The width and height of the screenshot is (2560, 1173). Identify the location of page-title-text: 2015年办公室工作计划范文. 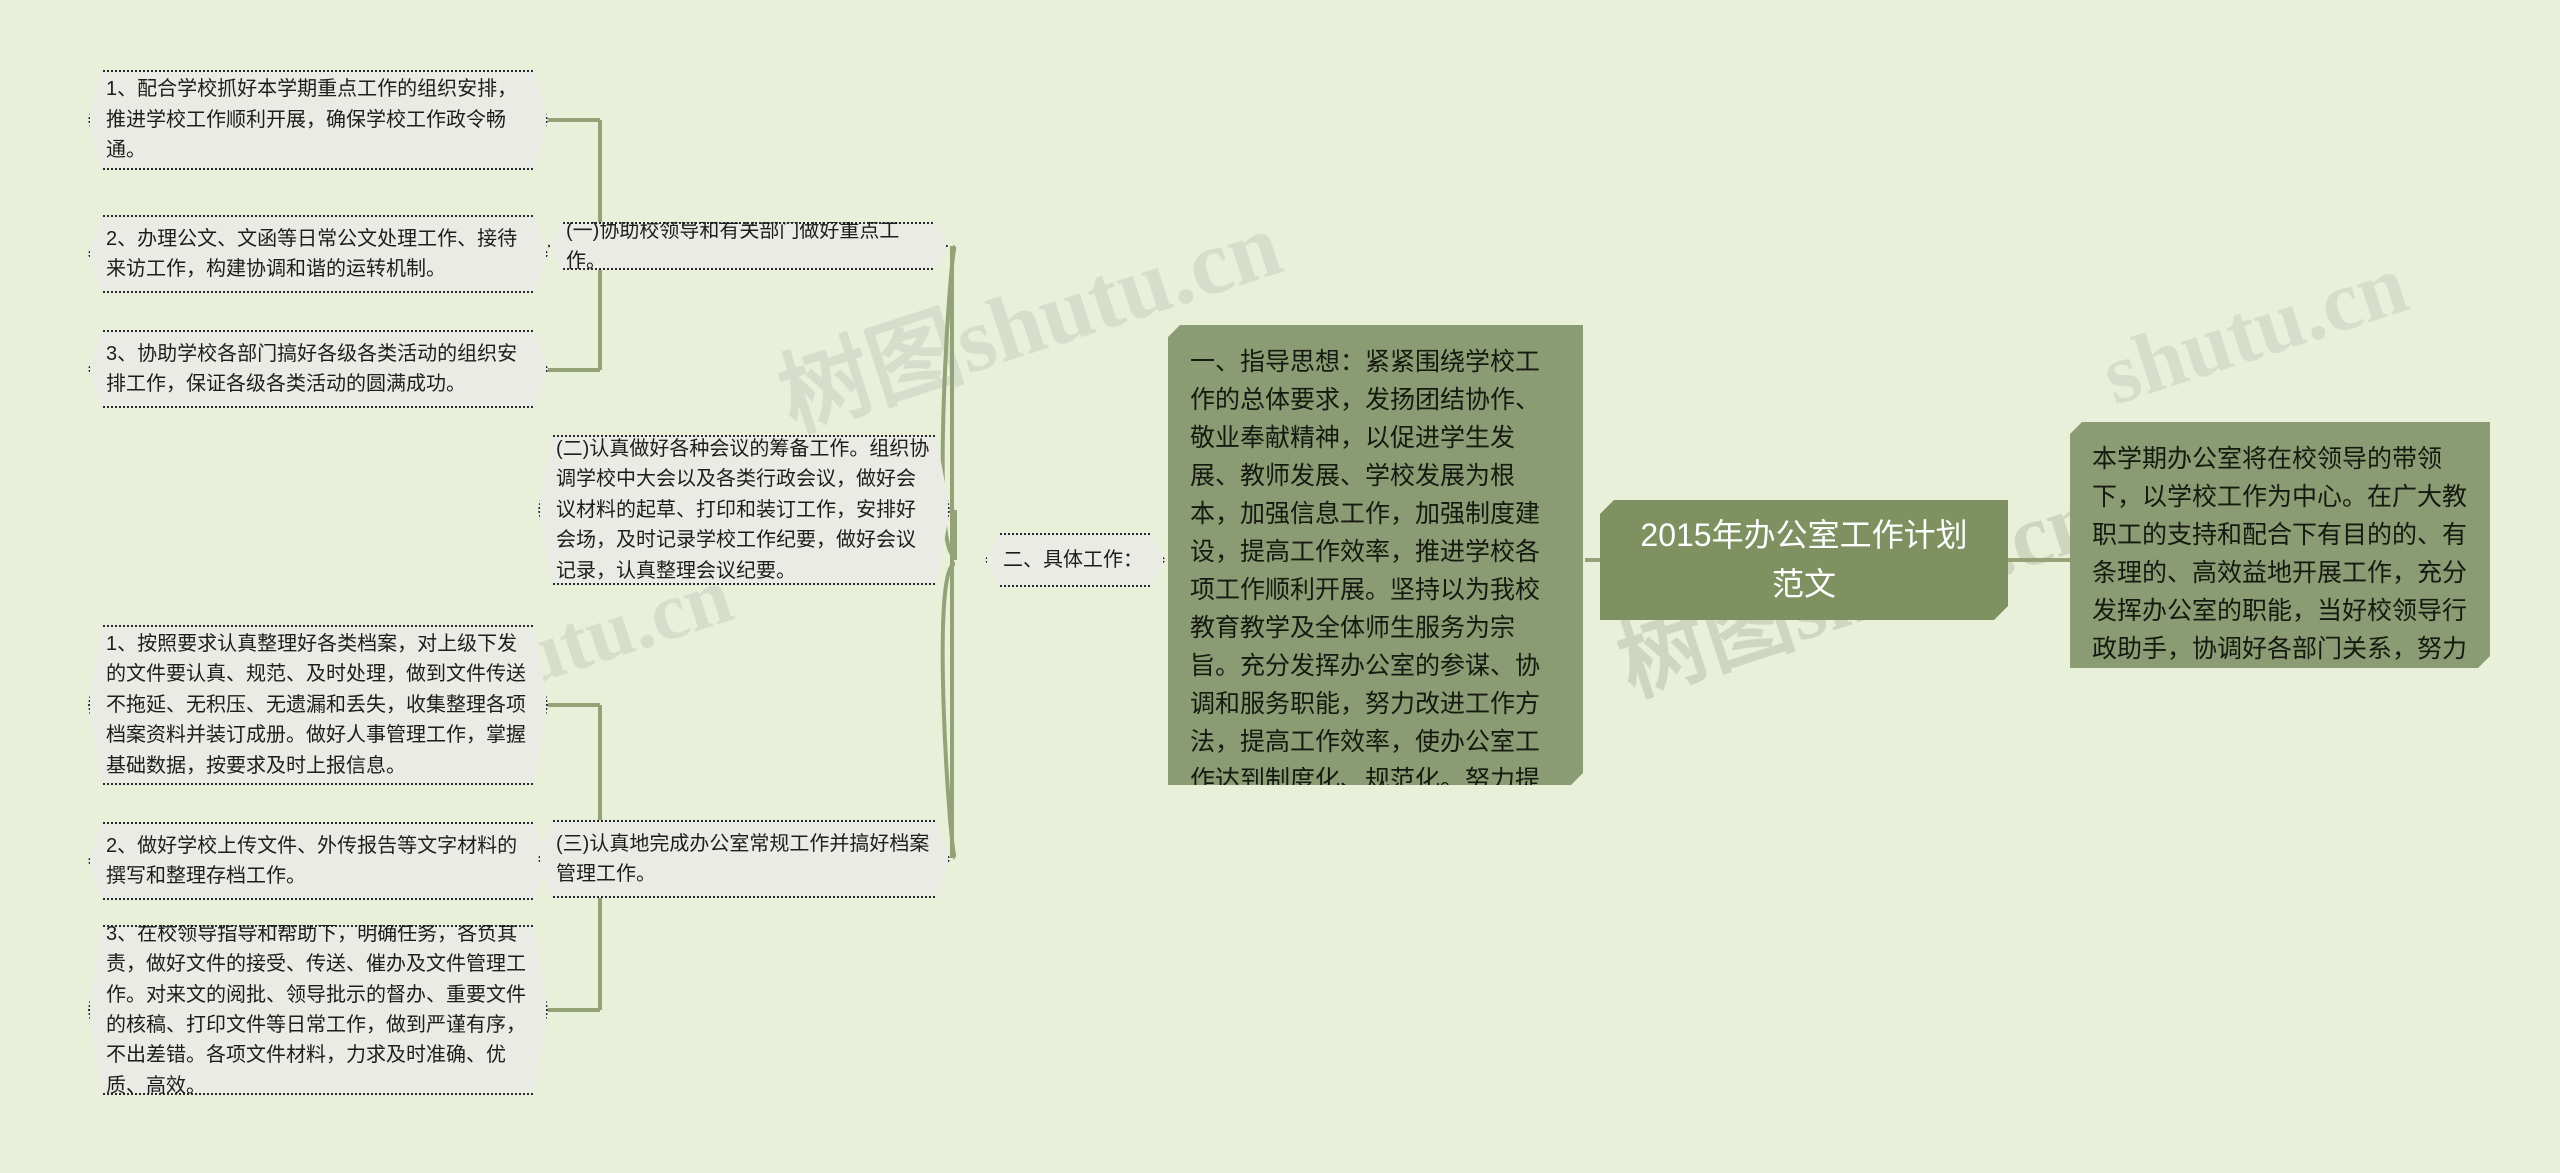
(1804, 559).